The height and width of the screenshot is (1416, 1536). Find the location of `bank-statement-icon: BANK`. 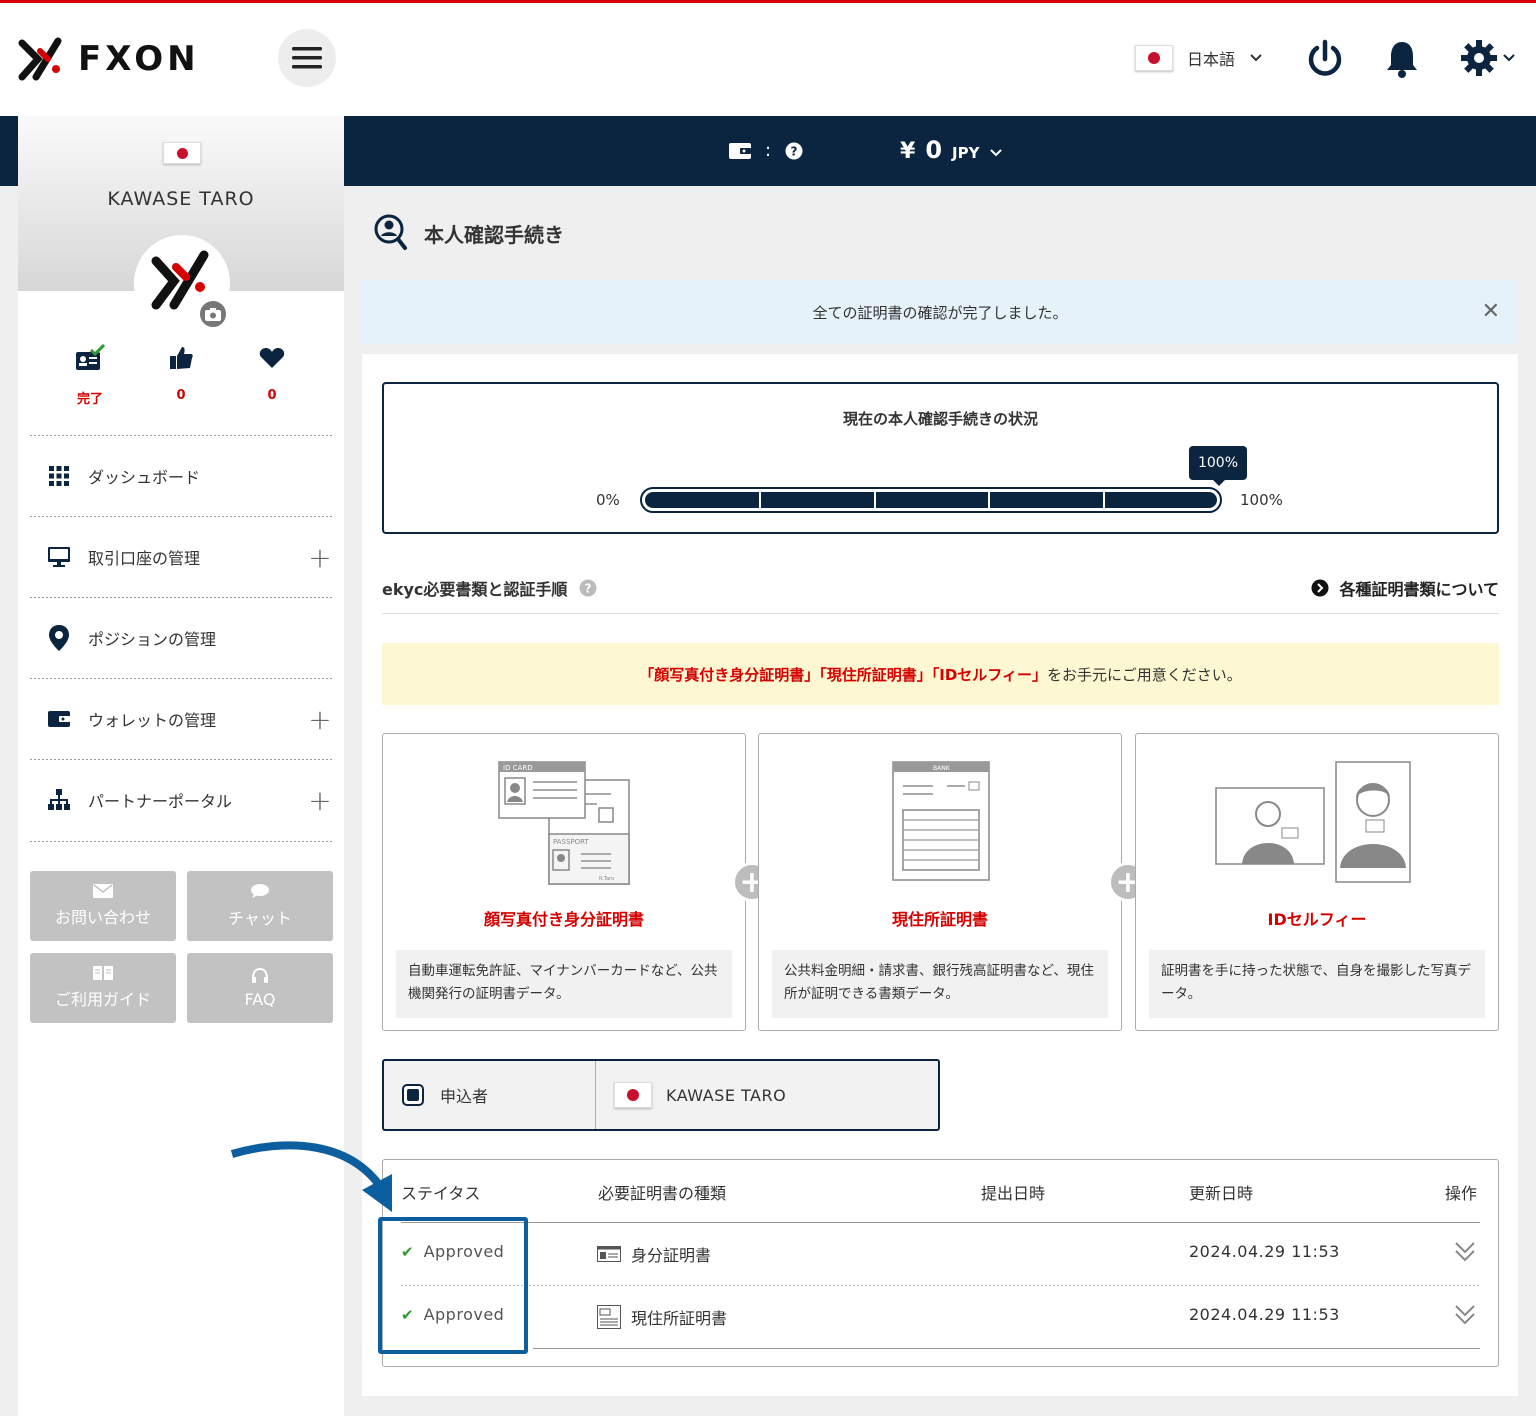

bank-statement-icon: BANK is located at coordinates (941, 821).